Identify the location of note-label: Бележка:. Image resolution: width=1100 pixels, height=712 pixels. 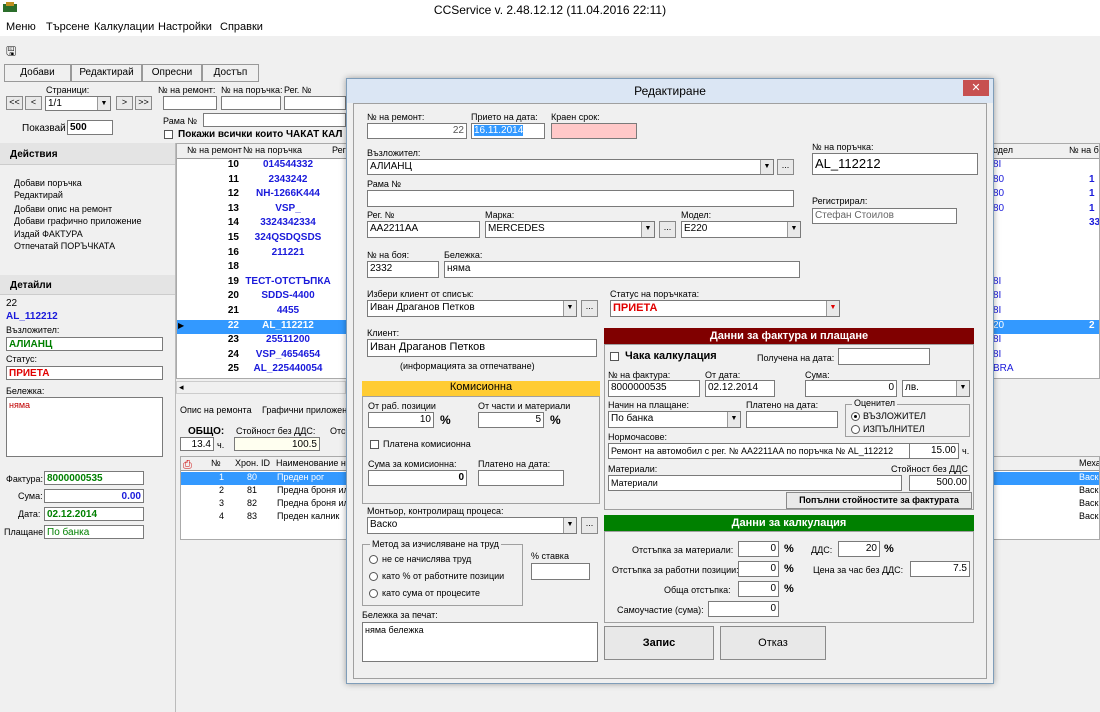
(463, 255).